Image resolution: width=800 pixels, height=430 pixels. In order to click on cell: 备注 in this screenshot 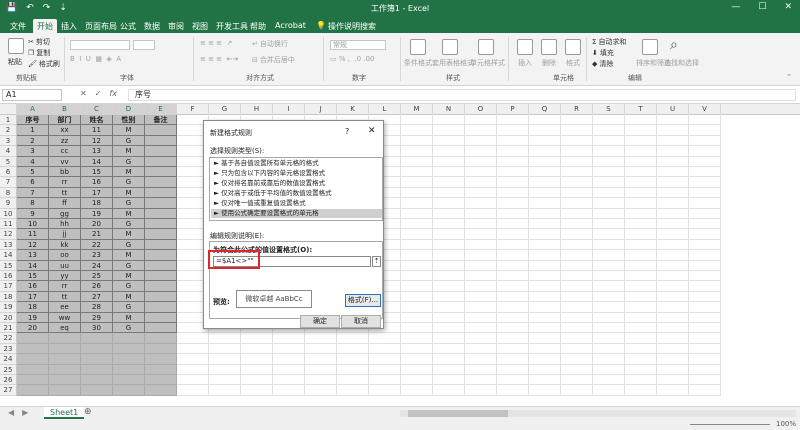, I will do `click(161, 120)`.